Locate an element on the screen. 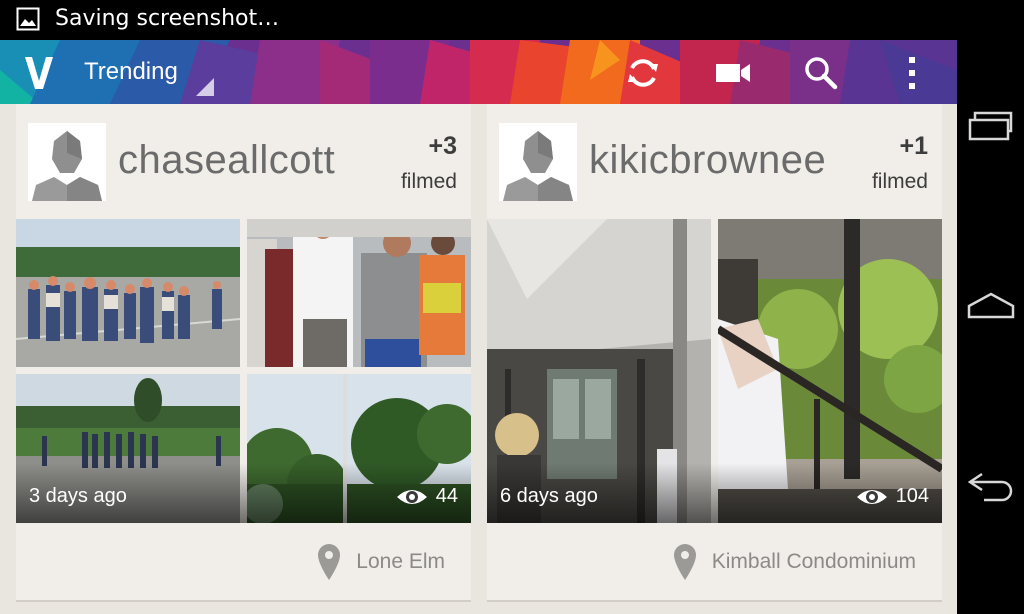  action-bar: Trending is located at coordinates (478, 72).